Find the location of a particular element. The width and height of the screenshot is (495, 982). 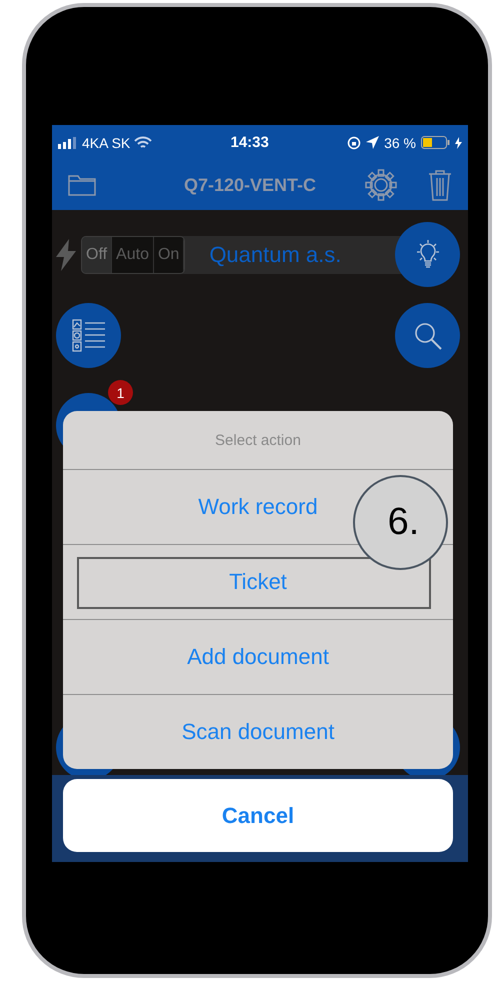

action-item: Add document is located at coordinates (258, 656).